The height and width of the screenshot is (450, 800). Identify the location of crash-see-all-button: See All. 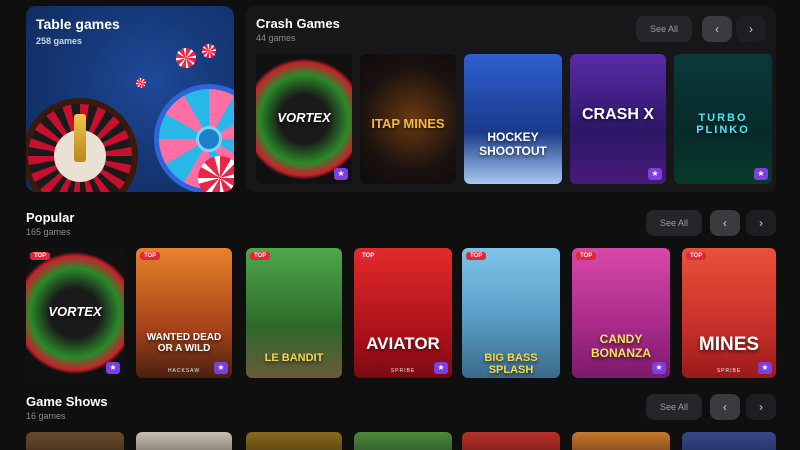
(664, 29).